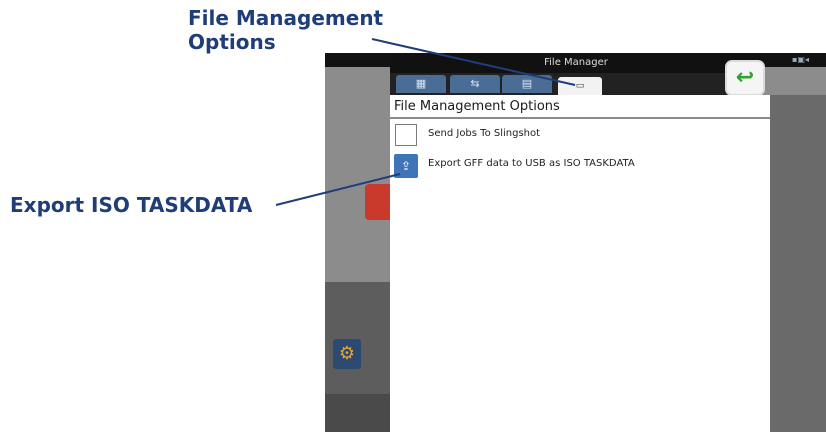 The width and height of the screenshot is (826, 432). What do you see at coordinates (406, 166) in the screenshot?
I see `export-icon: ⇪` at bounding box center [406, 166].